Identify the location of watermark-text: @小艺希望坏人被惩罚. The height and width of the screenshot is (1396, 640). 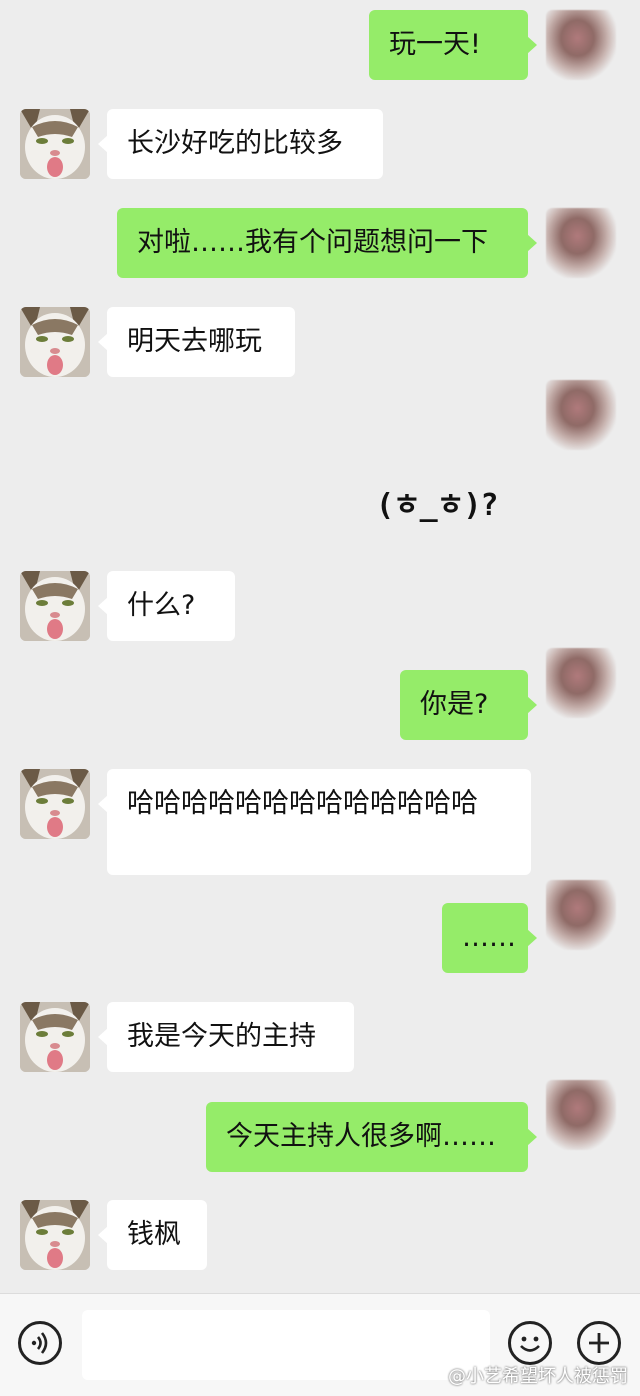
(538, 1376).